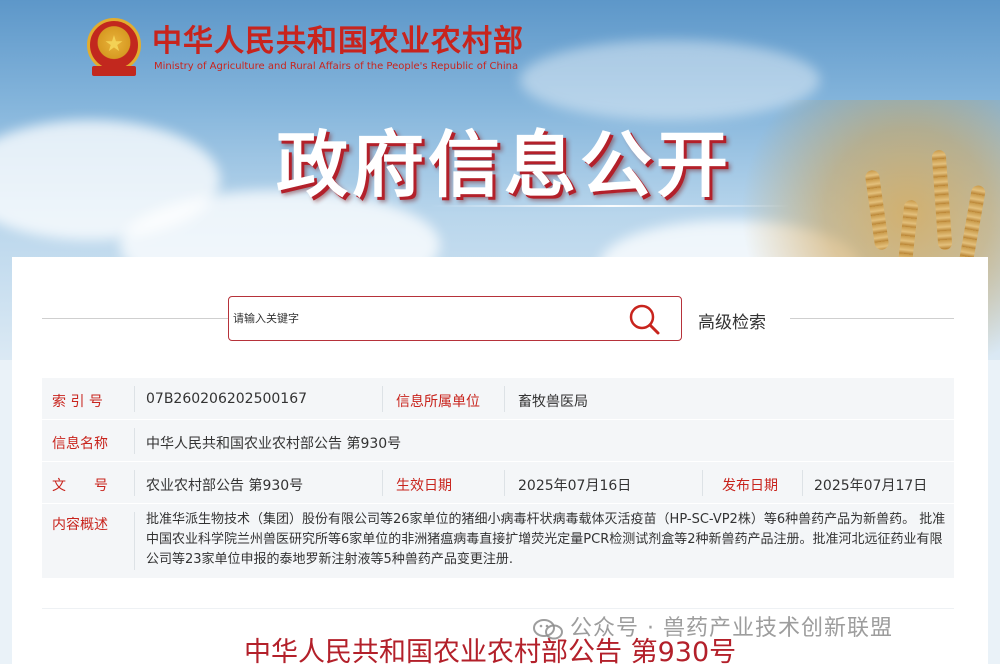 This screenshot has height=664, width=1000. What do you see at coordinates (338, 38) in the screenshot?
I see `ministry-name-cn: 中华人民共和国农业农村部` at bounding box center [338, 38].